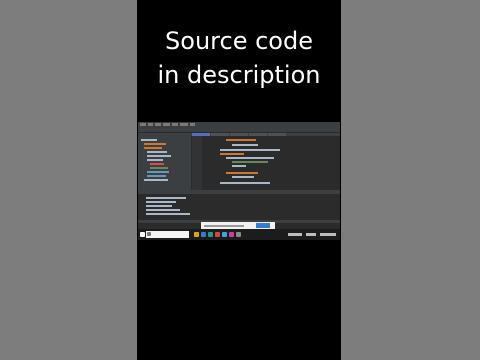  What do you see at coordinates (149, 234) in the screenshot?
I see `search-icon` at bounding box center [149, 234].